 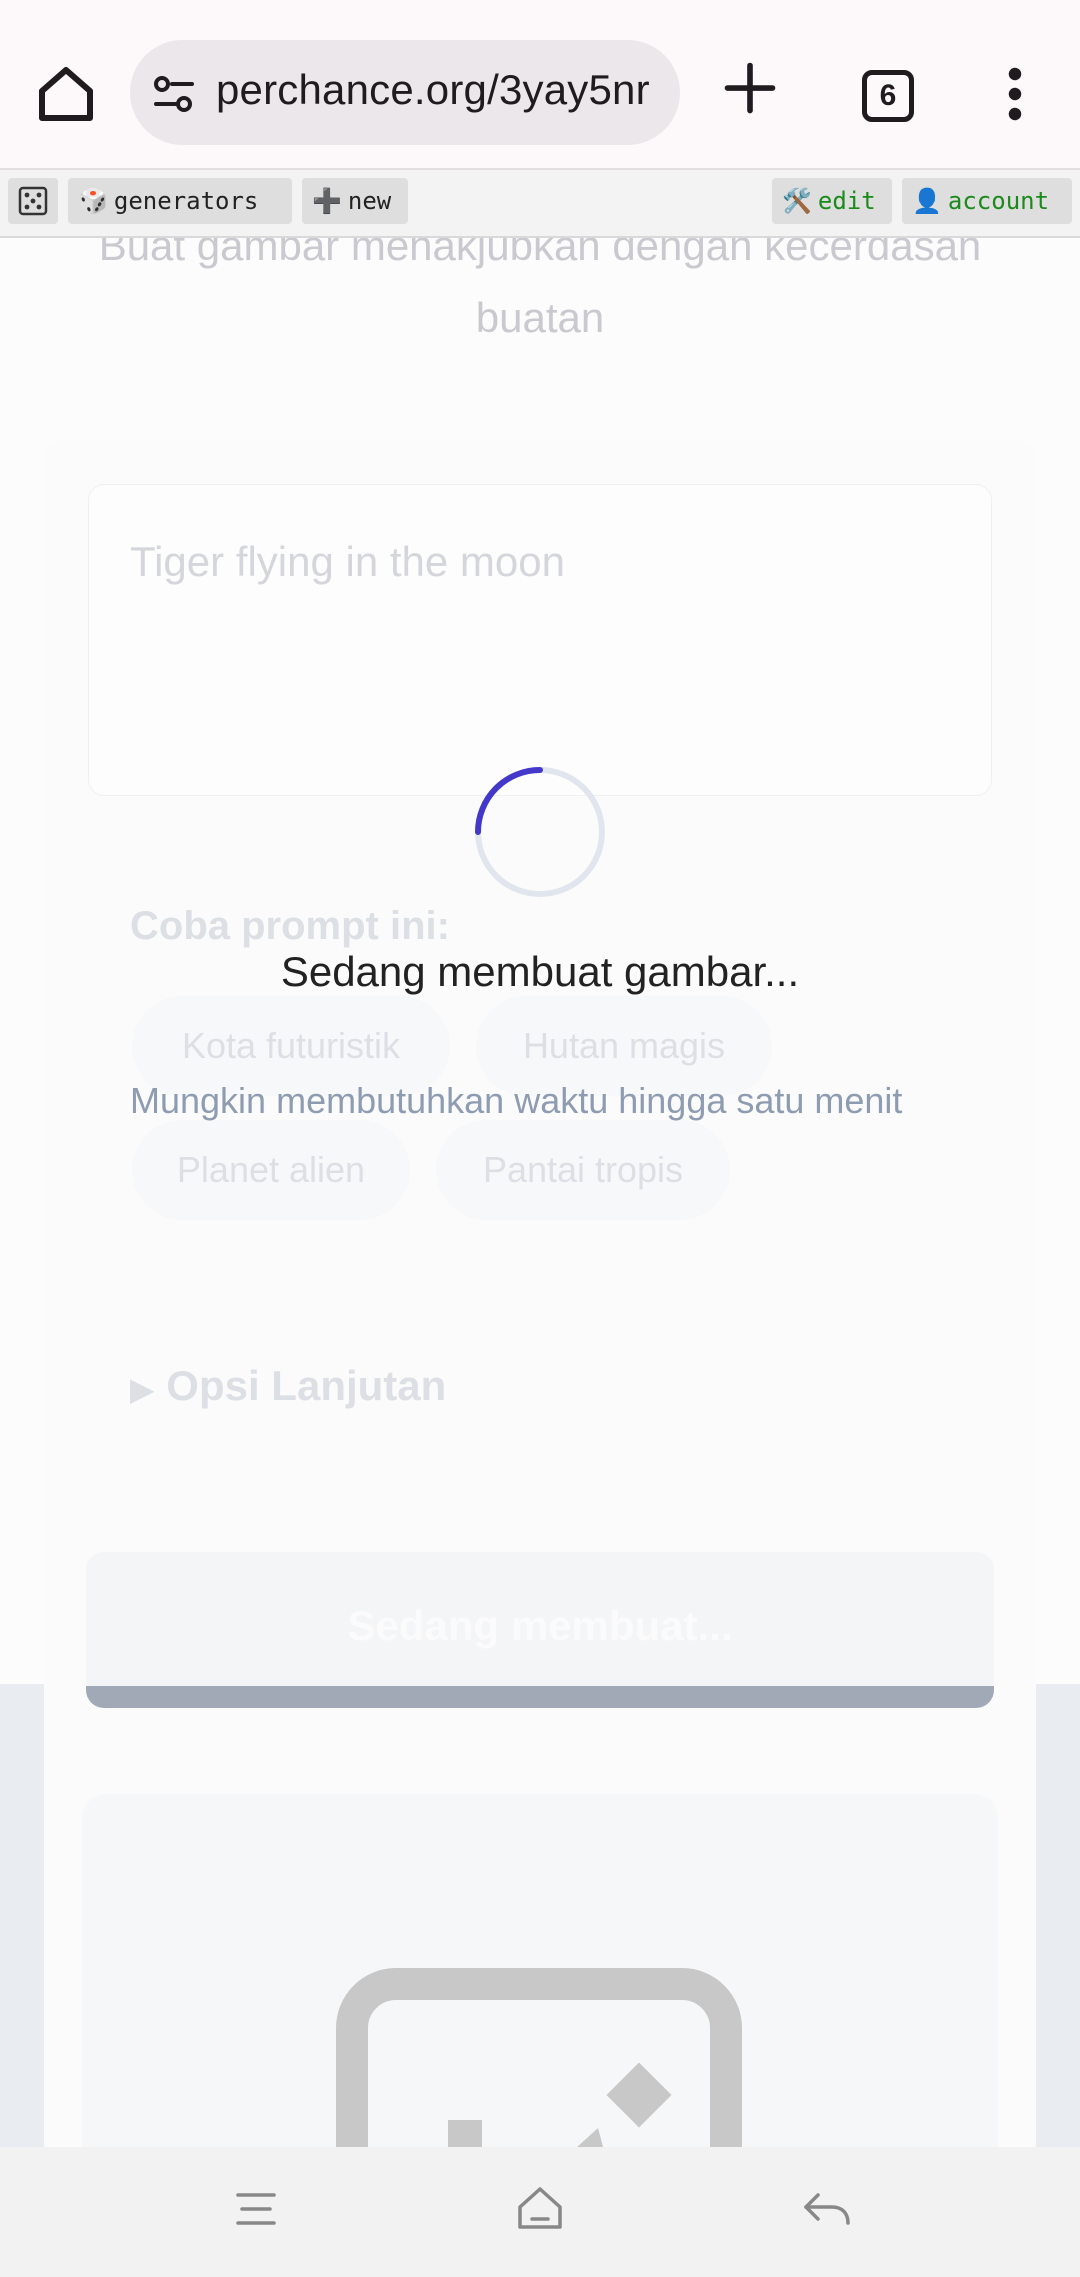 What do you see at coordinates (540, 2209) in the screenshot?
I see `home-outline-icon` at bounding box center [540, 2209].